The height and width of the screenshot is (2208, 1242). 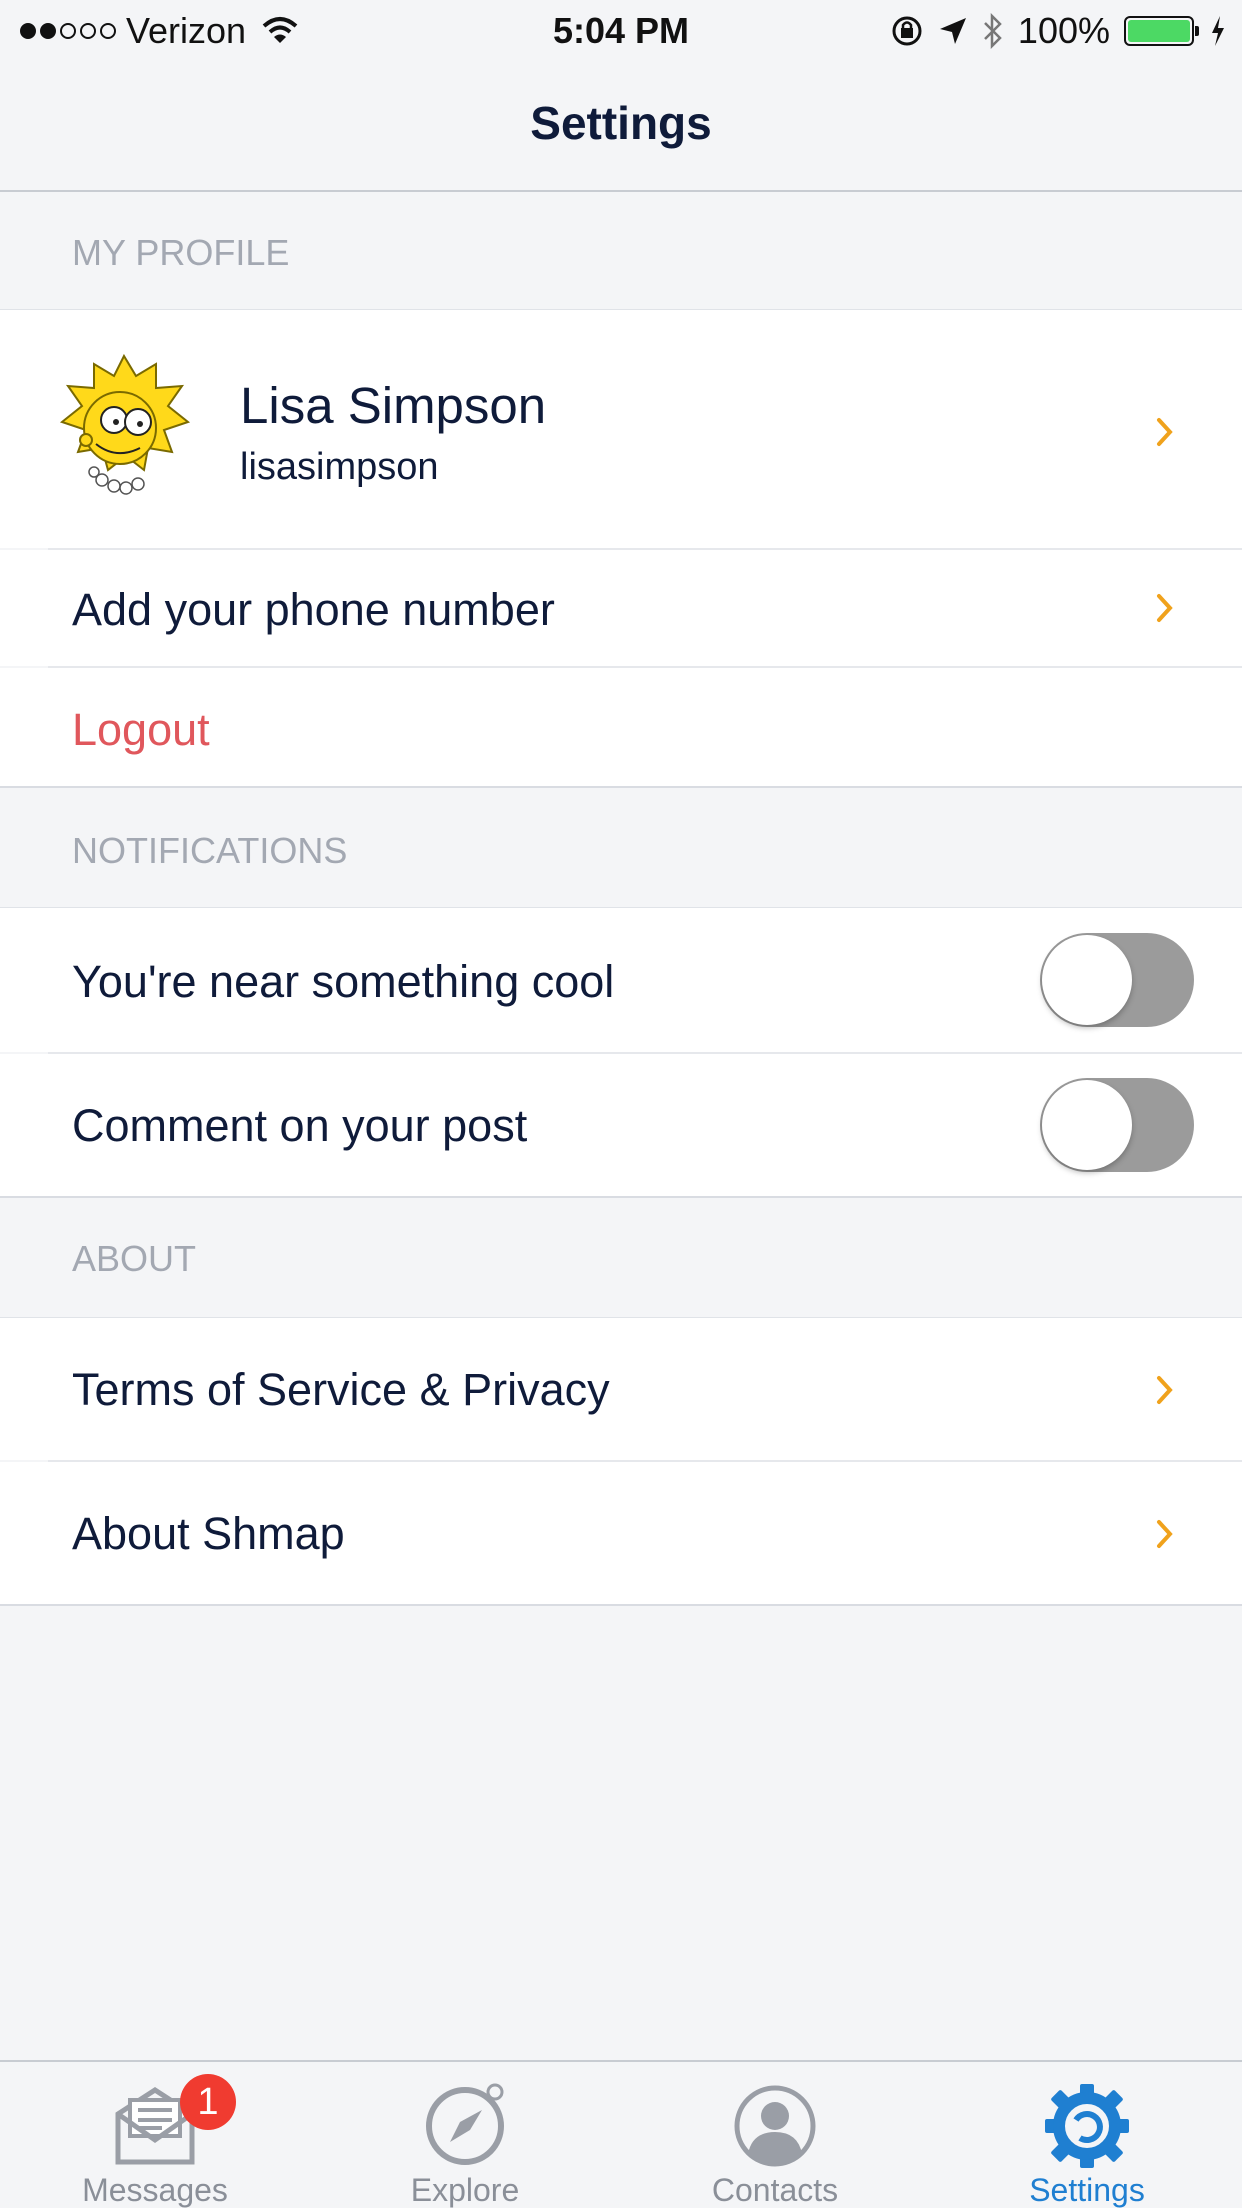 What do you see at coordinates (952, 31) in the screenshot?
I see `location-arrow-icon` at bounding box center [952, 31].